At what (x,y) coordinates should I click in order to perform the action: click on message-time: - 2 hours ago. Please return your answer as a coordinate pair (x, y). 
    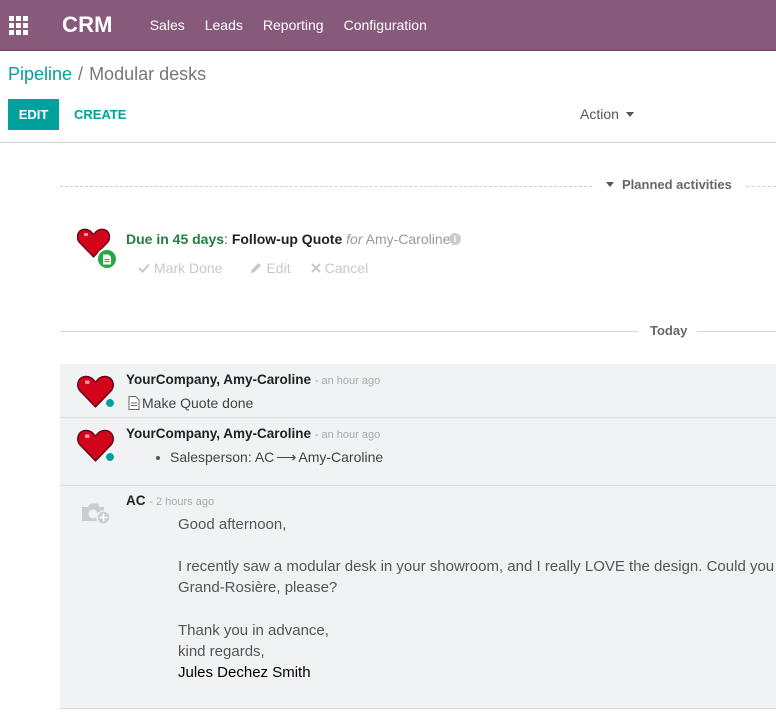
    Looking at the image, I should click on (182, 502).